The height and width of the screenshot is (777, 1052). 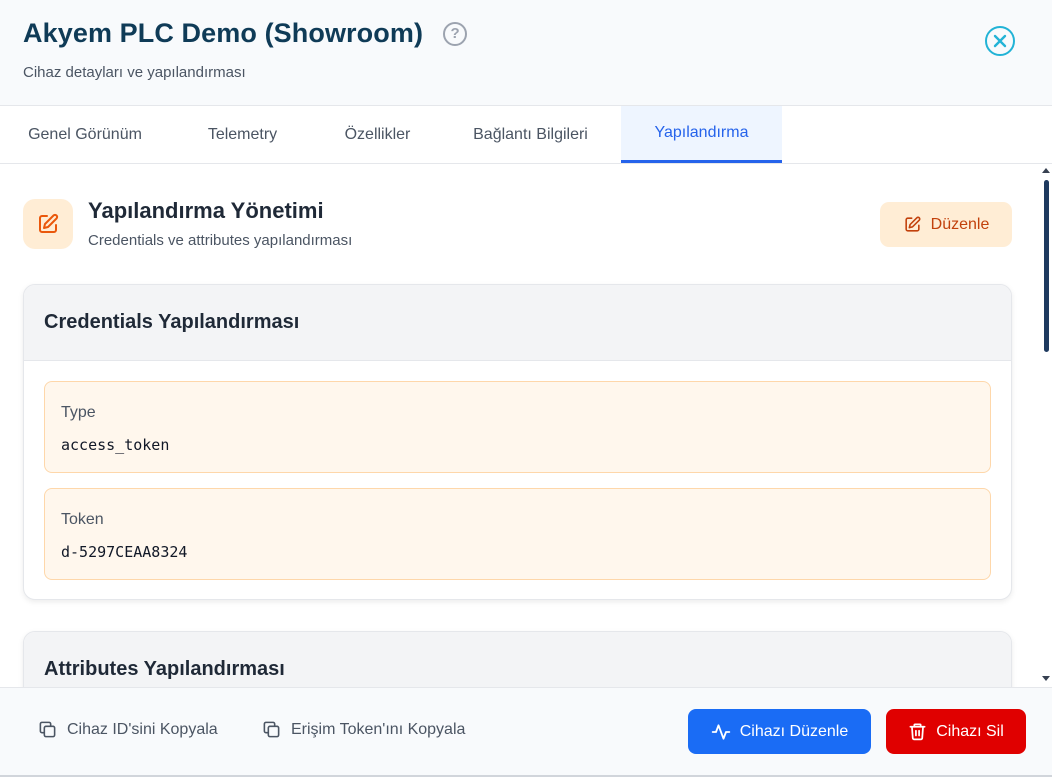 I want to click on scroll-up-arrow, so click(x=1046, y=170).